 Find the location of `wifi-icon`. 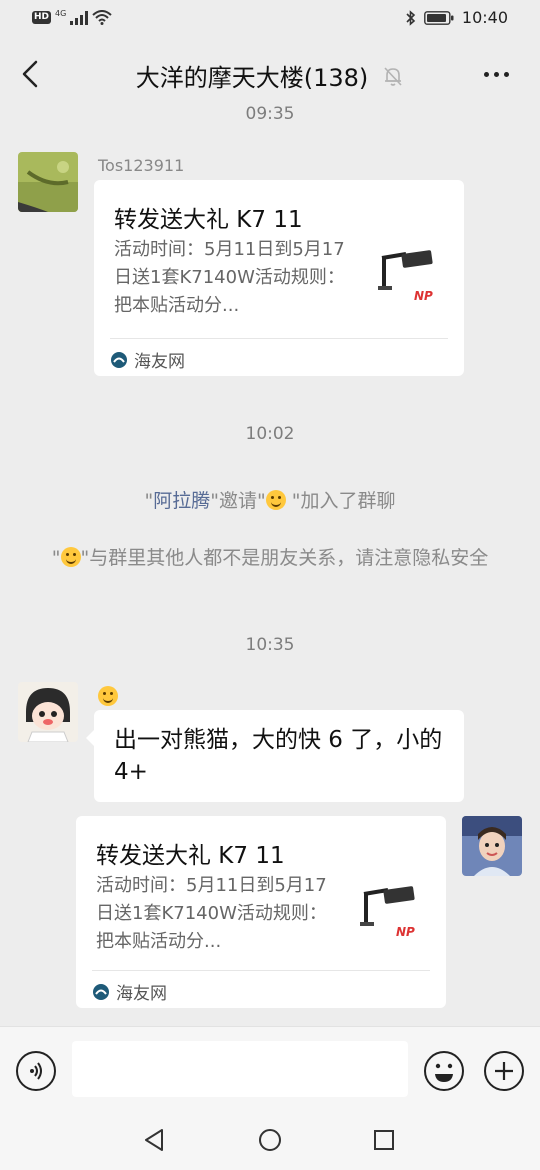

wifi-icon is located at coordinates (102, 17).